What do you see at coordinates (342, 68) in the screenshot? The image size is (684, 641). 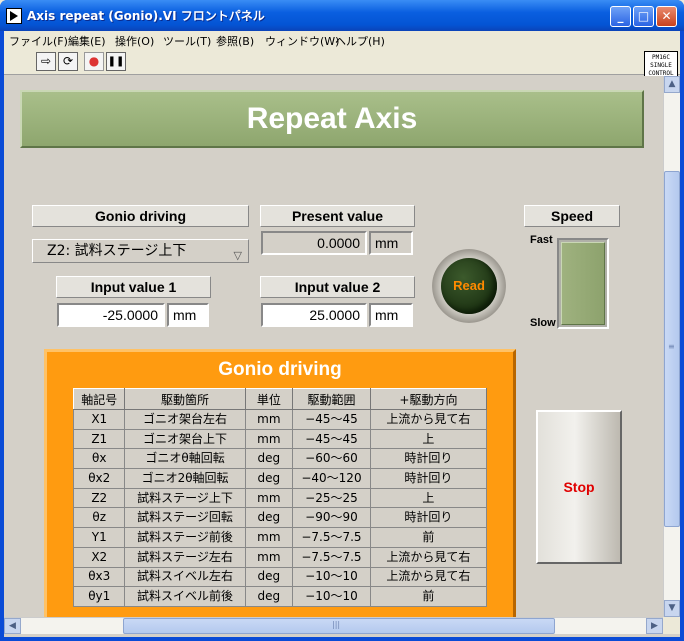 I see `toolbar: ⇨ ⟳ ● ❚❚ PM16C SINGLE CONTROL` at bounding box center [342, 68].